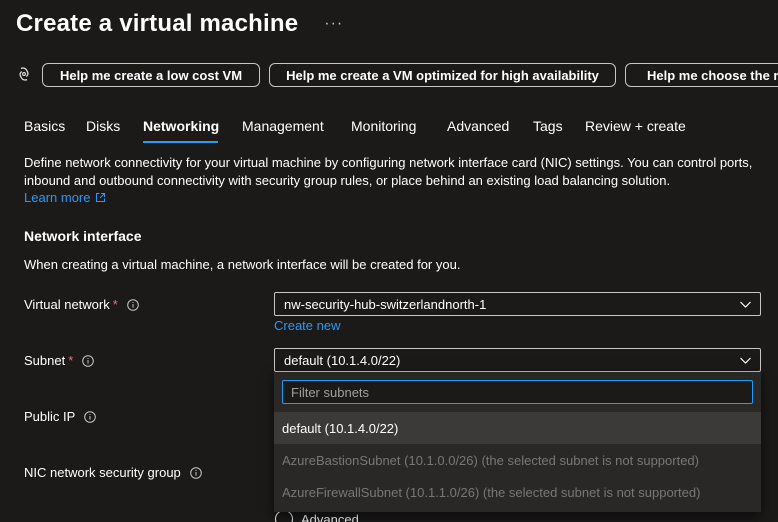 The width and height of the screenshot is (778, 522). Describe the element at coordinates (385, 304) in the screenshot. I see `virtual-network-value: nw-security-hub-switzerlandnorth-1` at that location.